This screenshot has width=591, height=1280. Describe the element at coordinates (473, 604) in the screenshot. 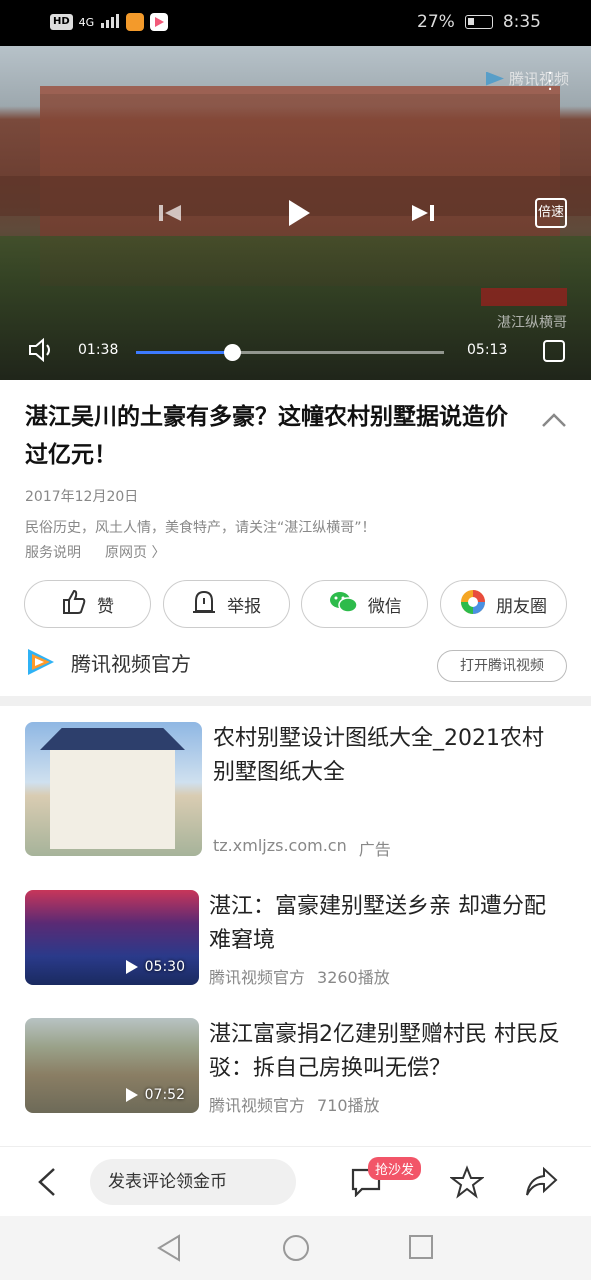

I see `moments-icon` at that location.